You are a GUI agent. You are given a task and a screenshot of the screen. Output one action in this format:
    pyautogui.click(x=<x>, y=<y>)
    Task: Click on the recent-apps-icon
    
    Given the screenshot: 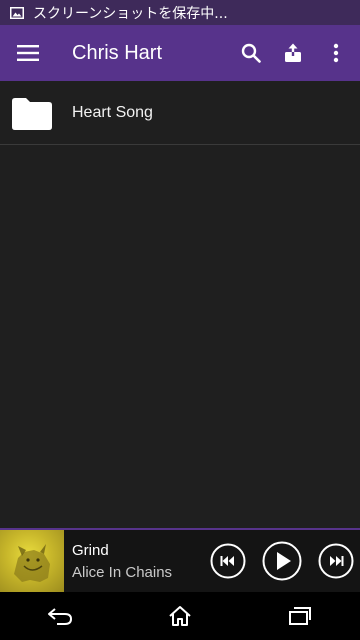 What is the action you would take?
    pyautogui.click(x=300, y=616)
    